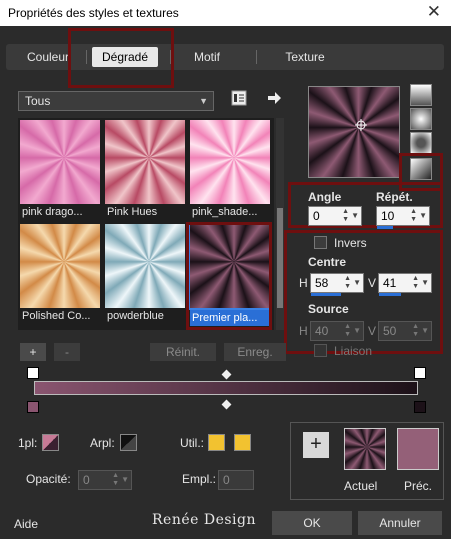 The height and width of the screenshot is (539, 451). I want to click on center-h-value: 58, so click(322, 283).